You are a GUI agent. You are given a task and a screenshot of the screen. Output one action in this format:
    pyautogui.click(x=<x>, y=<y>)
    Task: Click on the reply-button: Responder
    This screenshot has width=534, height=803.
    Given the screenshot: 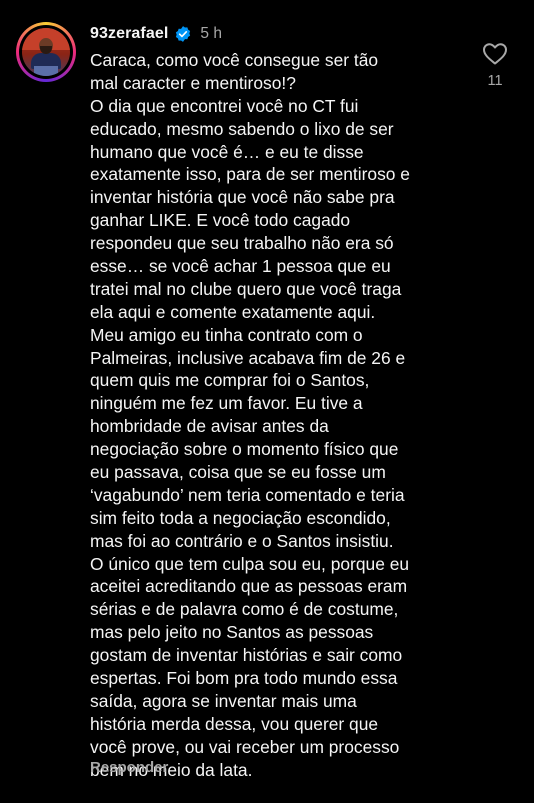 What is the action you would take?
    pyautogui.click(x=129, y=767)
    